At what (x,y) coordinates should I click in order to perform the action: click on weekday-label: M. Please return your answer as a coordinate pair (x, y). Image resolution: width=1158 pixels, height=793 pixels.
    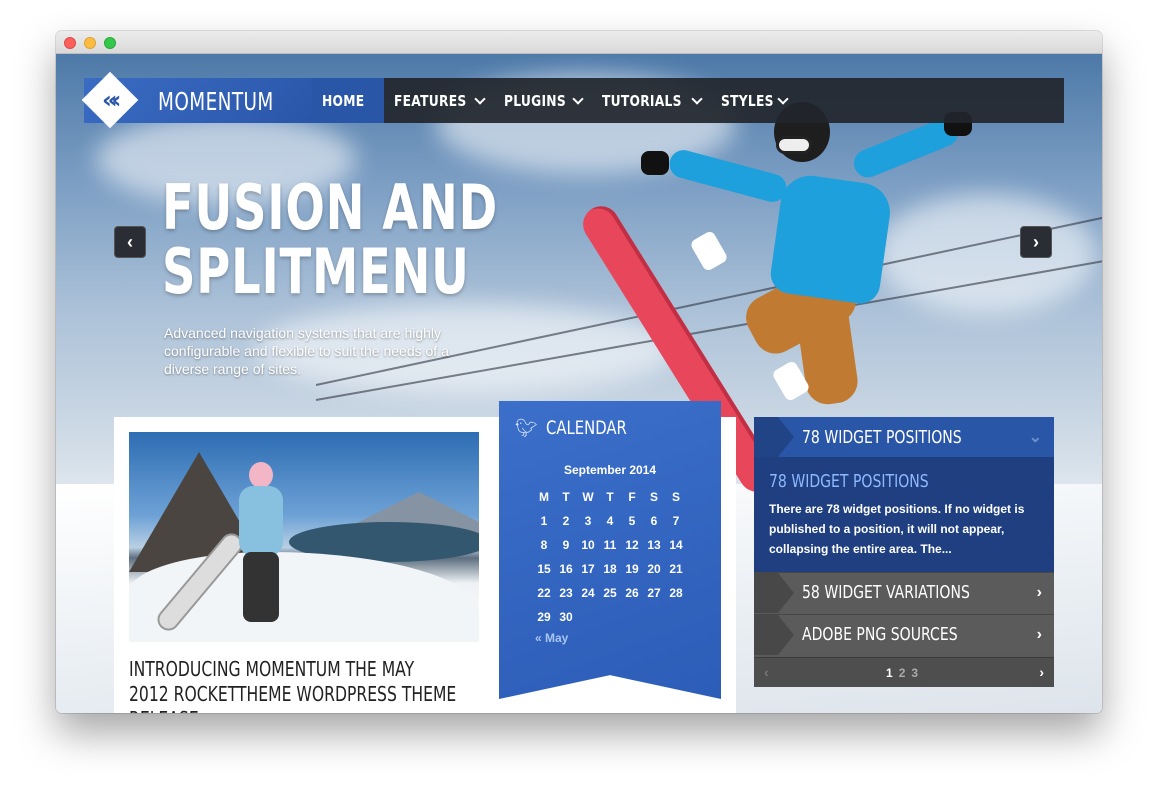
    Looking at the image, I should click on (544, 497).